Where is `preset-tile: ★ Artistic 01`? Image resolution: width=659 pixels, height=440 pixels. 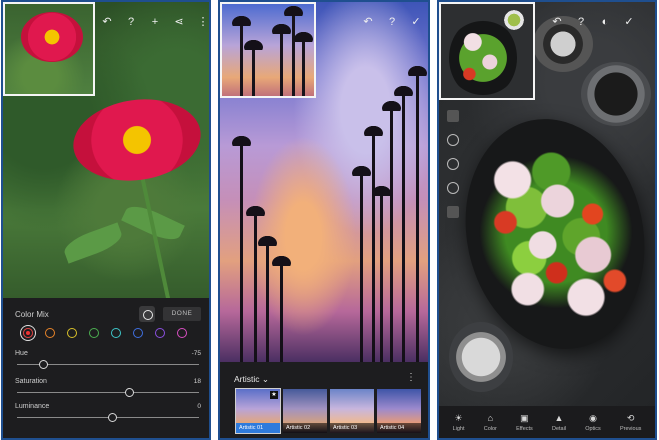 preset-tile: ★ Artistic 01 is located at coordinates (258, 411).